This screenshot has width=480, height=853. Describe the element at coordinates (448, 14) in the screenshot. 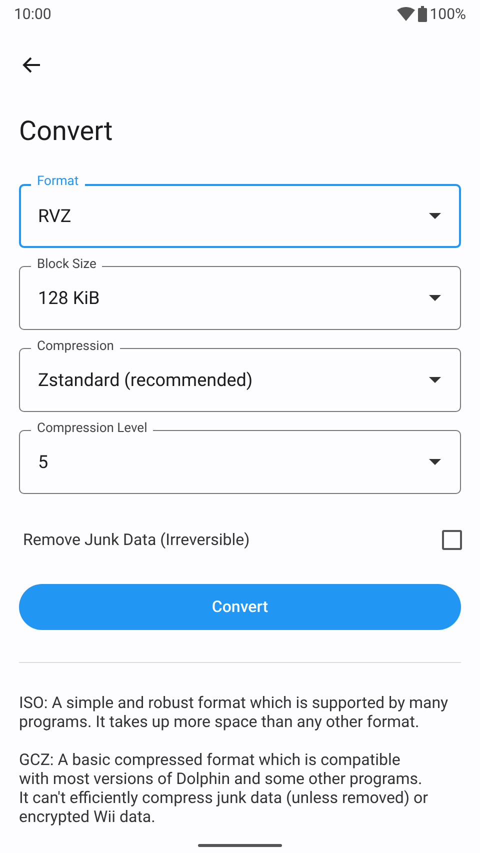

I see `battery-percent: 100%` at that location.